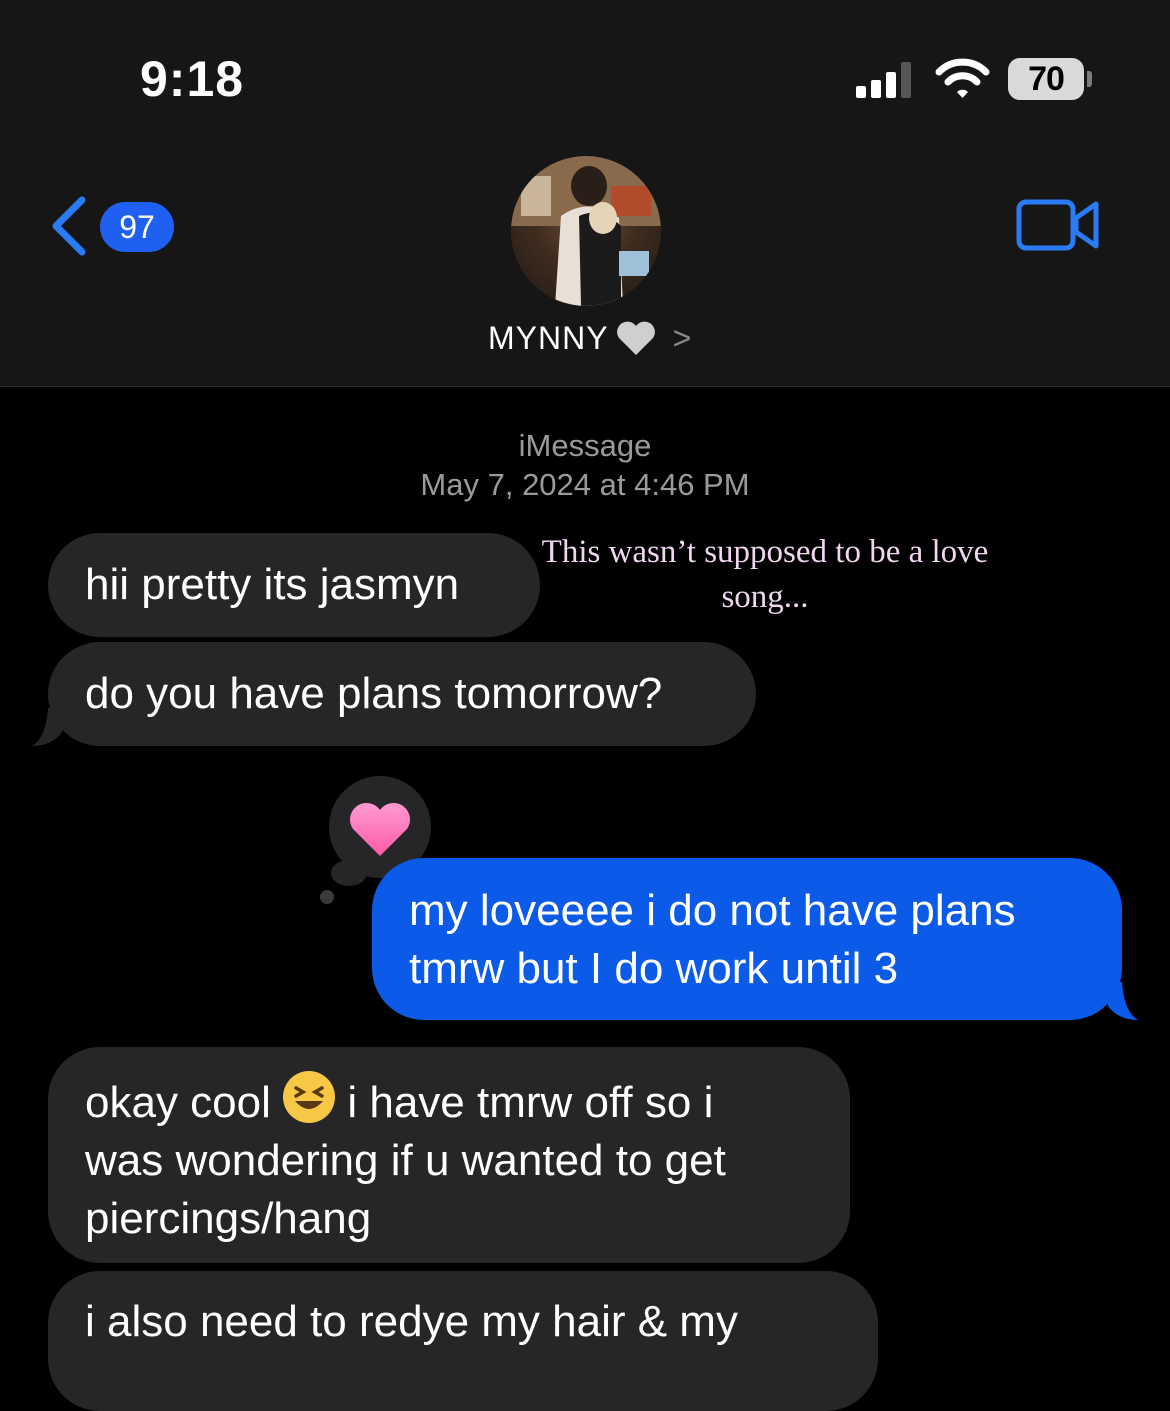  Describe the element at coordinates (272, 584) in the screenshot. I see `message-text: hii pretty its jasmyn` at that location.